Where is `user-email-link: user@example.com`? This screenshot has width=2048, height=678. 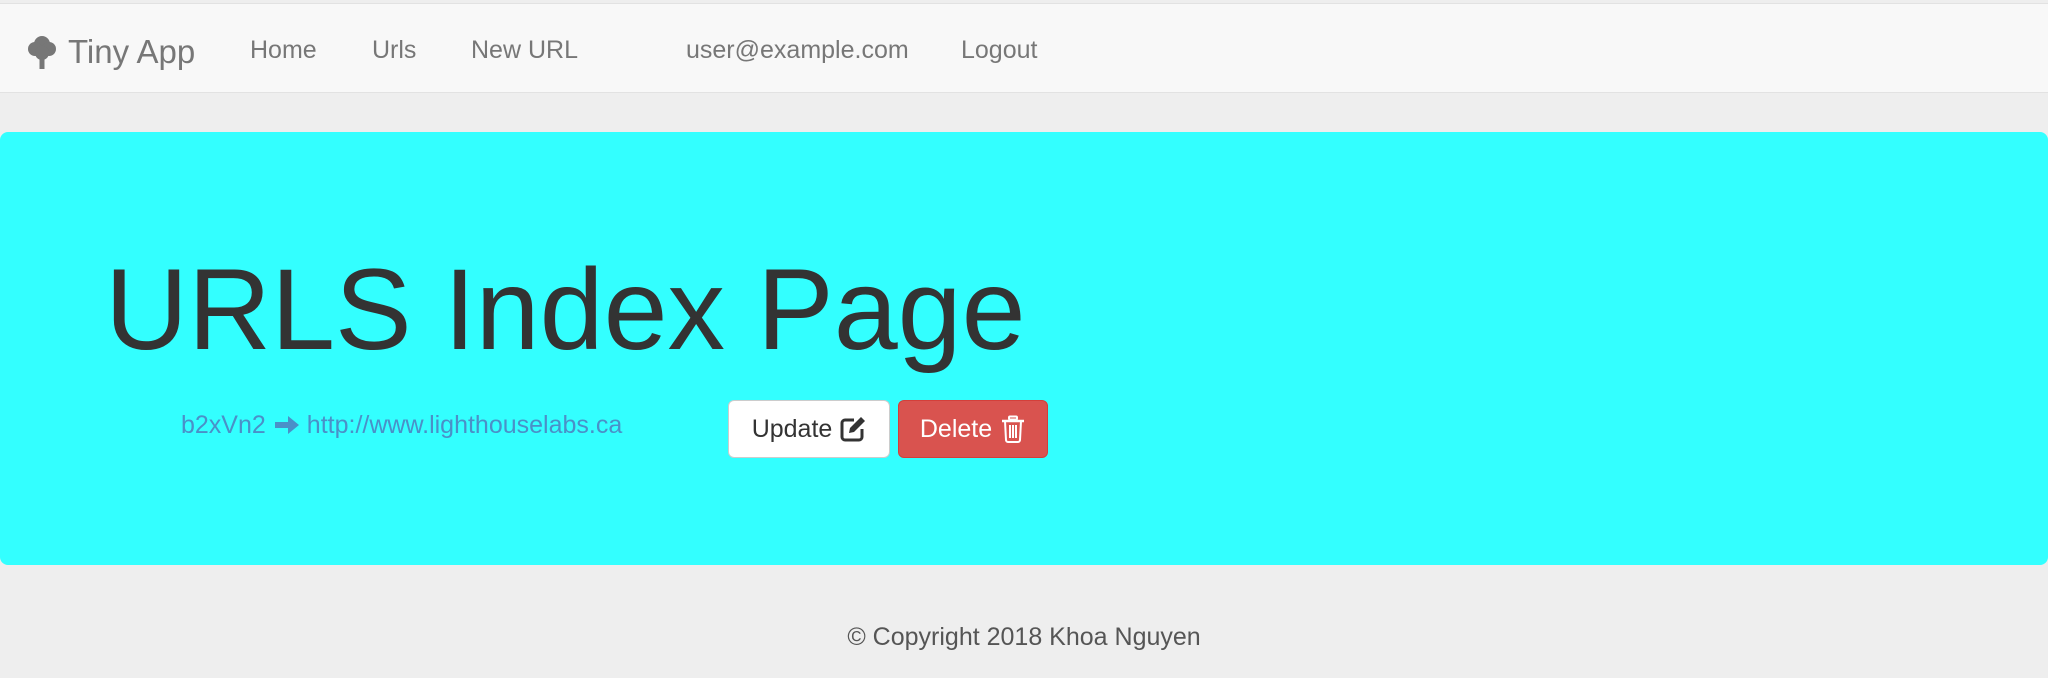 user-email-link: user@example.com is located at coordinates (797, 50).